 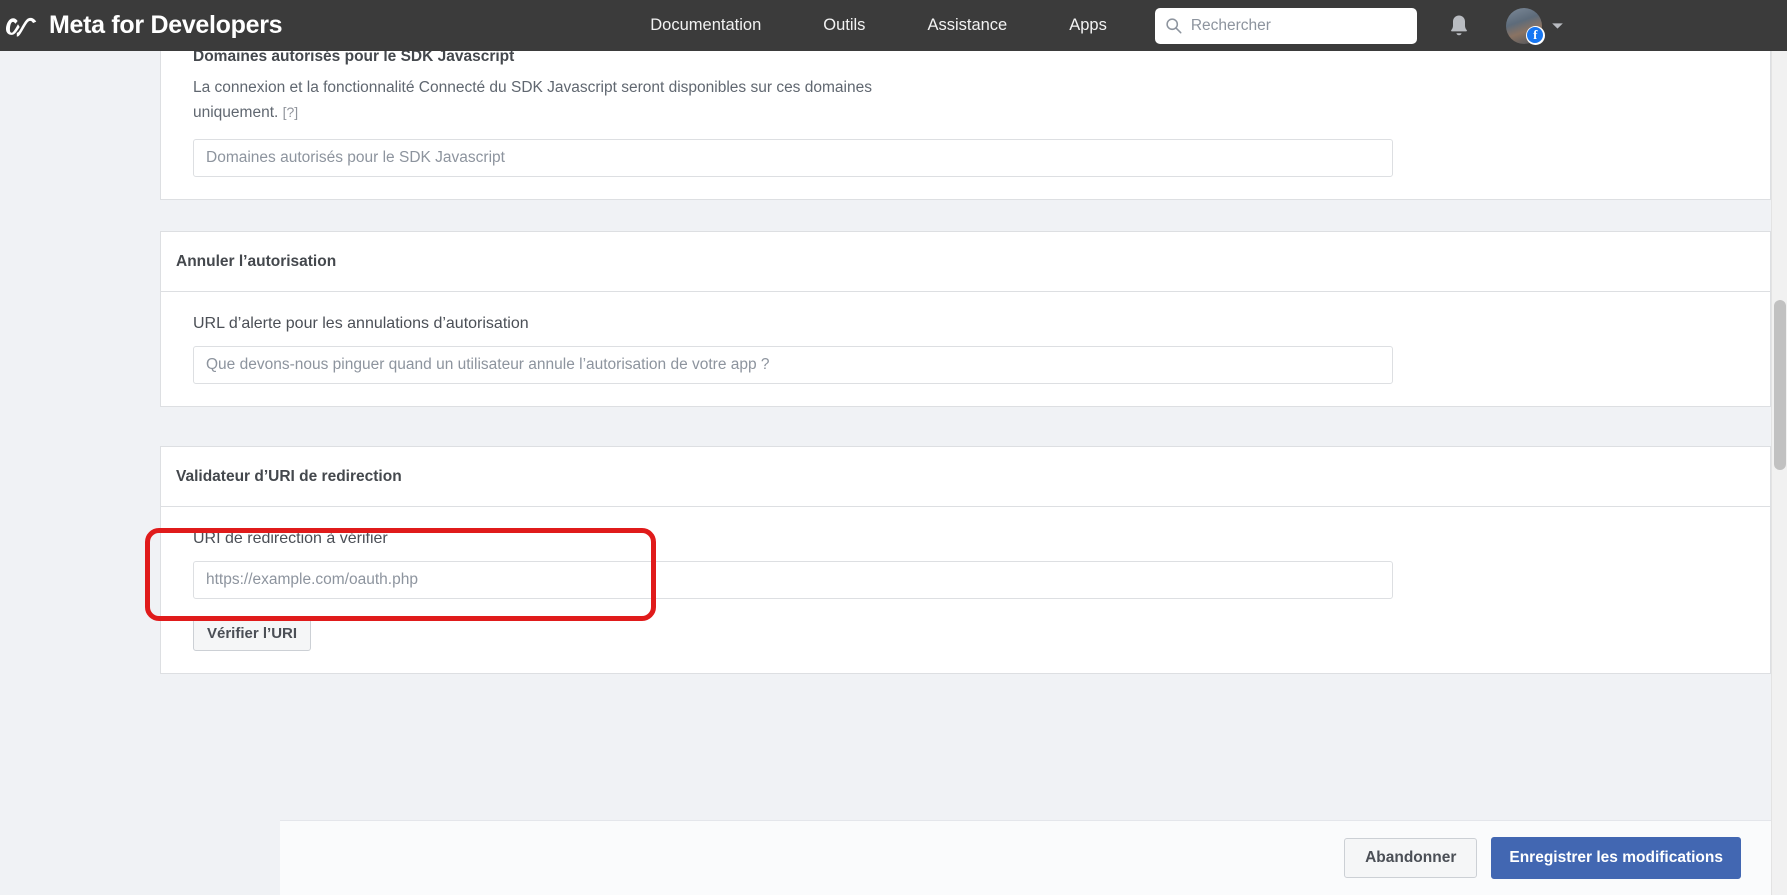 What do you see at coordinates (1025, 857) in the screenshot?
I see `save-bar: Abandonner Enregistrer les modifications` at bounding box center [1025, 857].